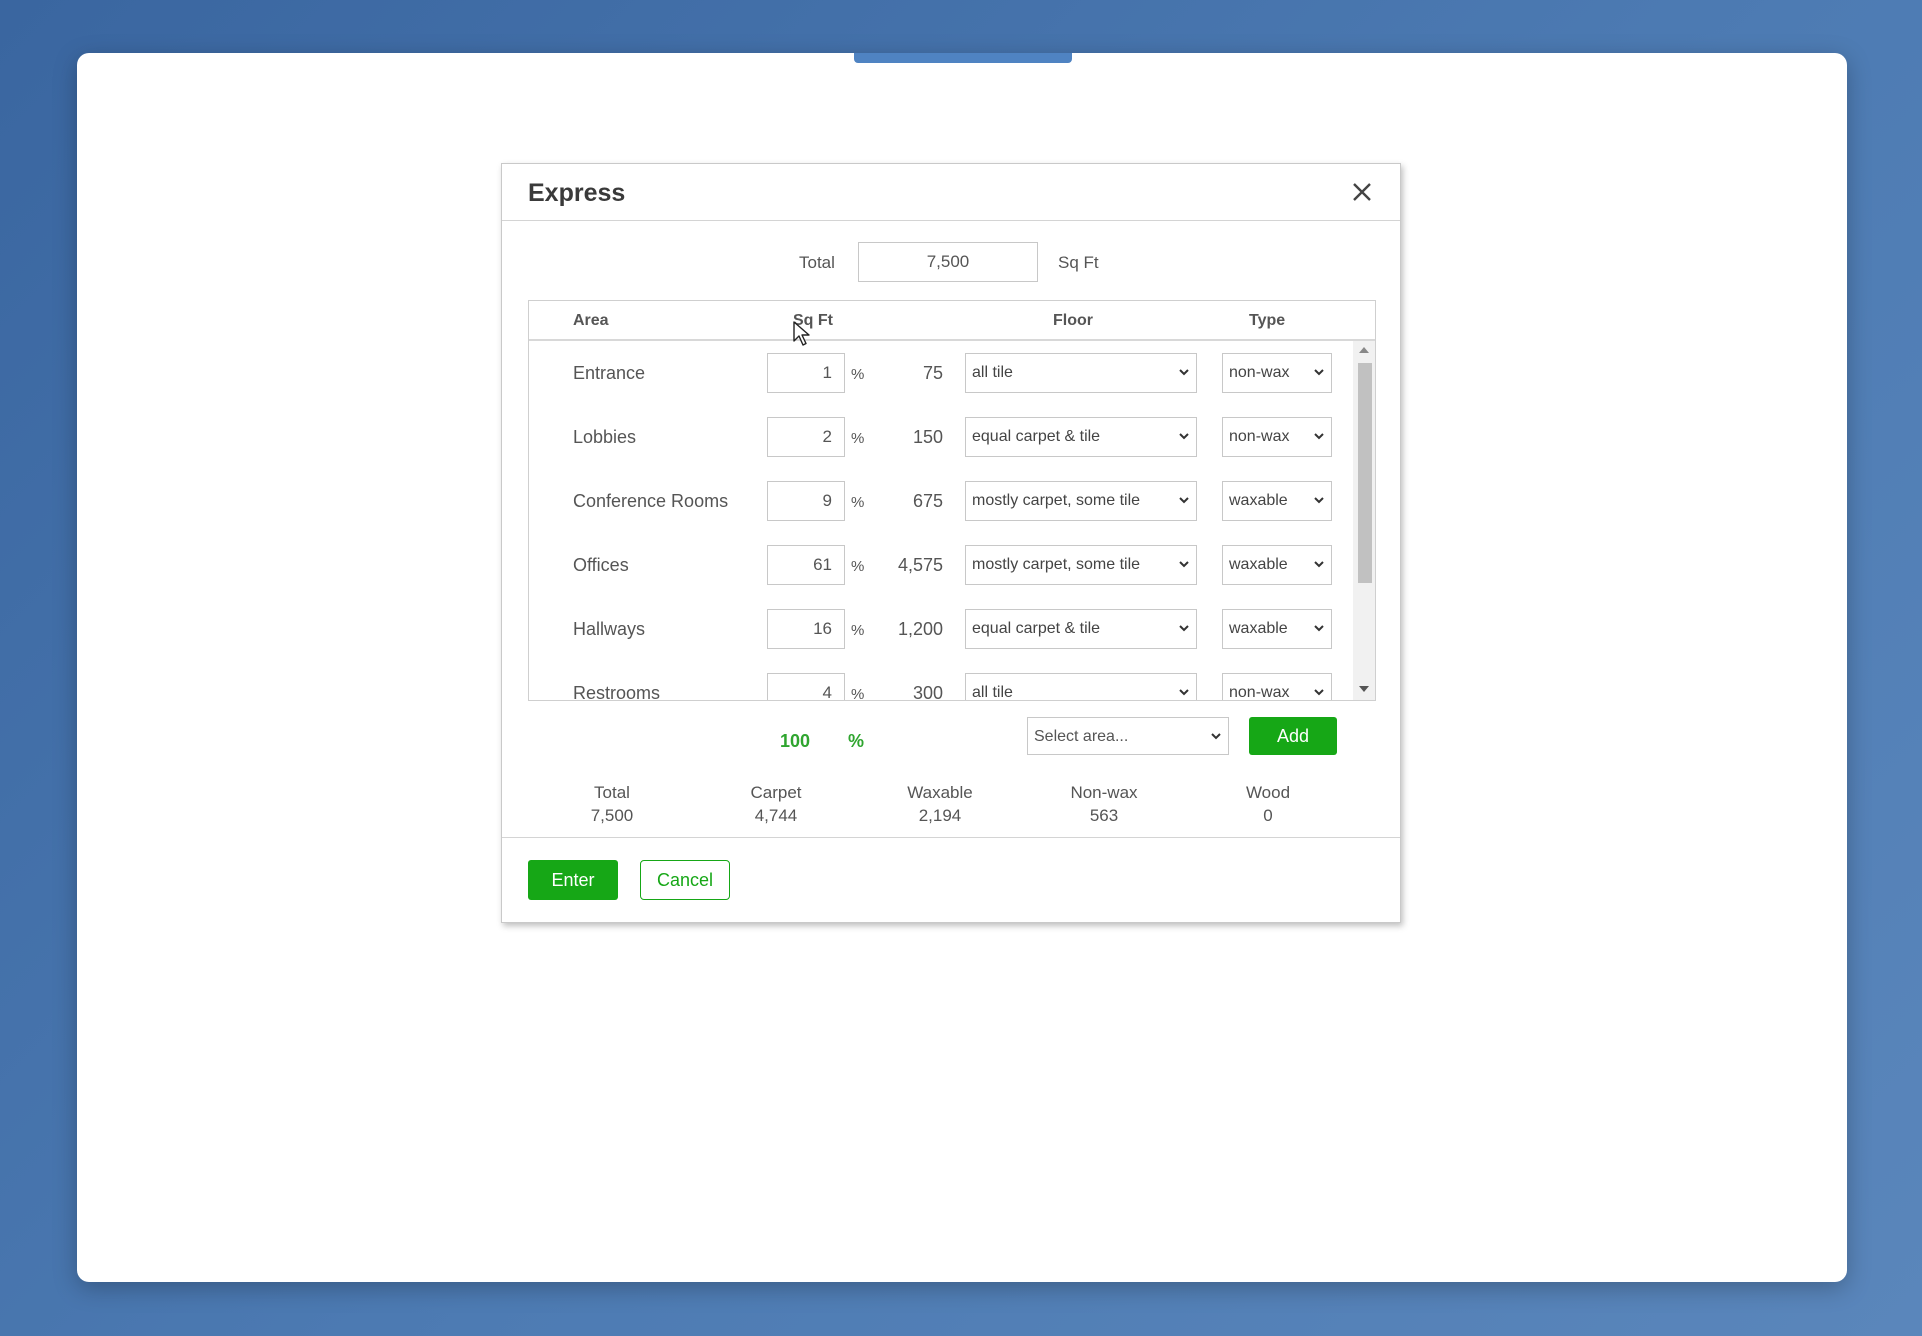  What do you see at coordinates (920, 629) in the screenshot?
I see `sqft-value: 1,200` at bounding box center [920, 629].